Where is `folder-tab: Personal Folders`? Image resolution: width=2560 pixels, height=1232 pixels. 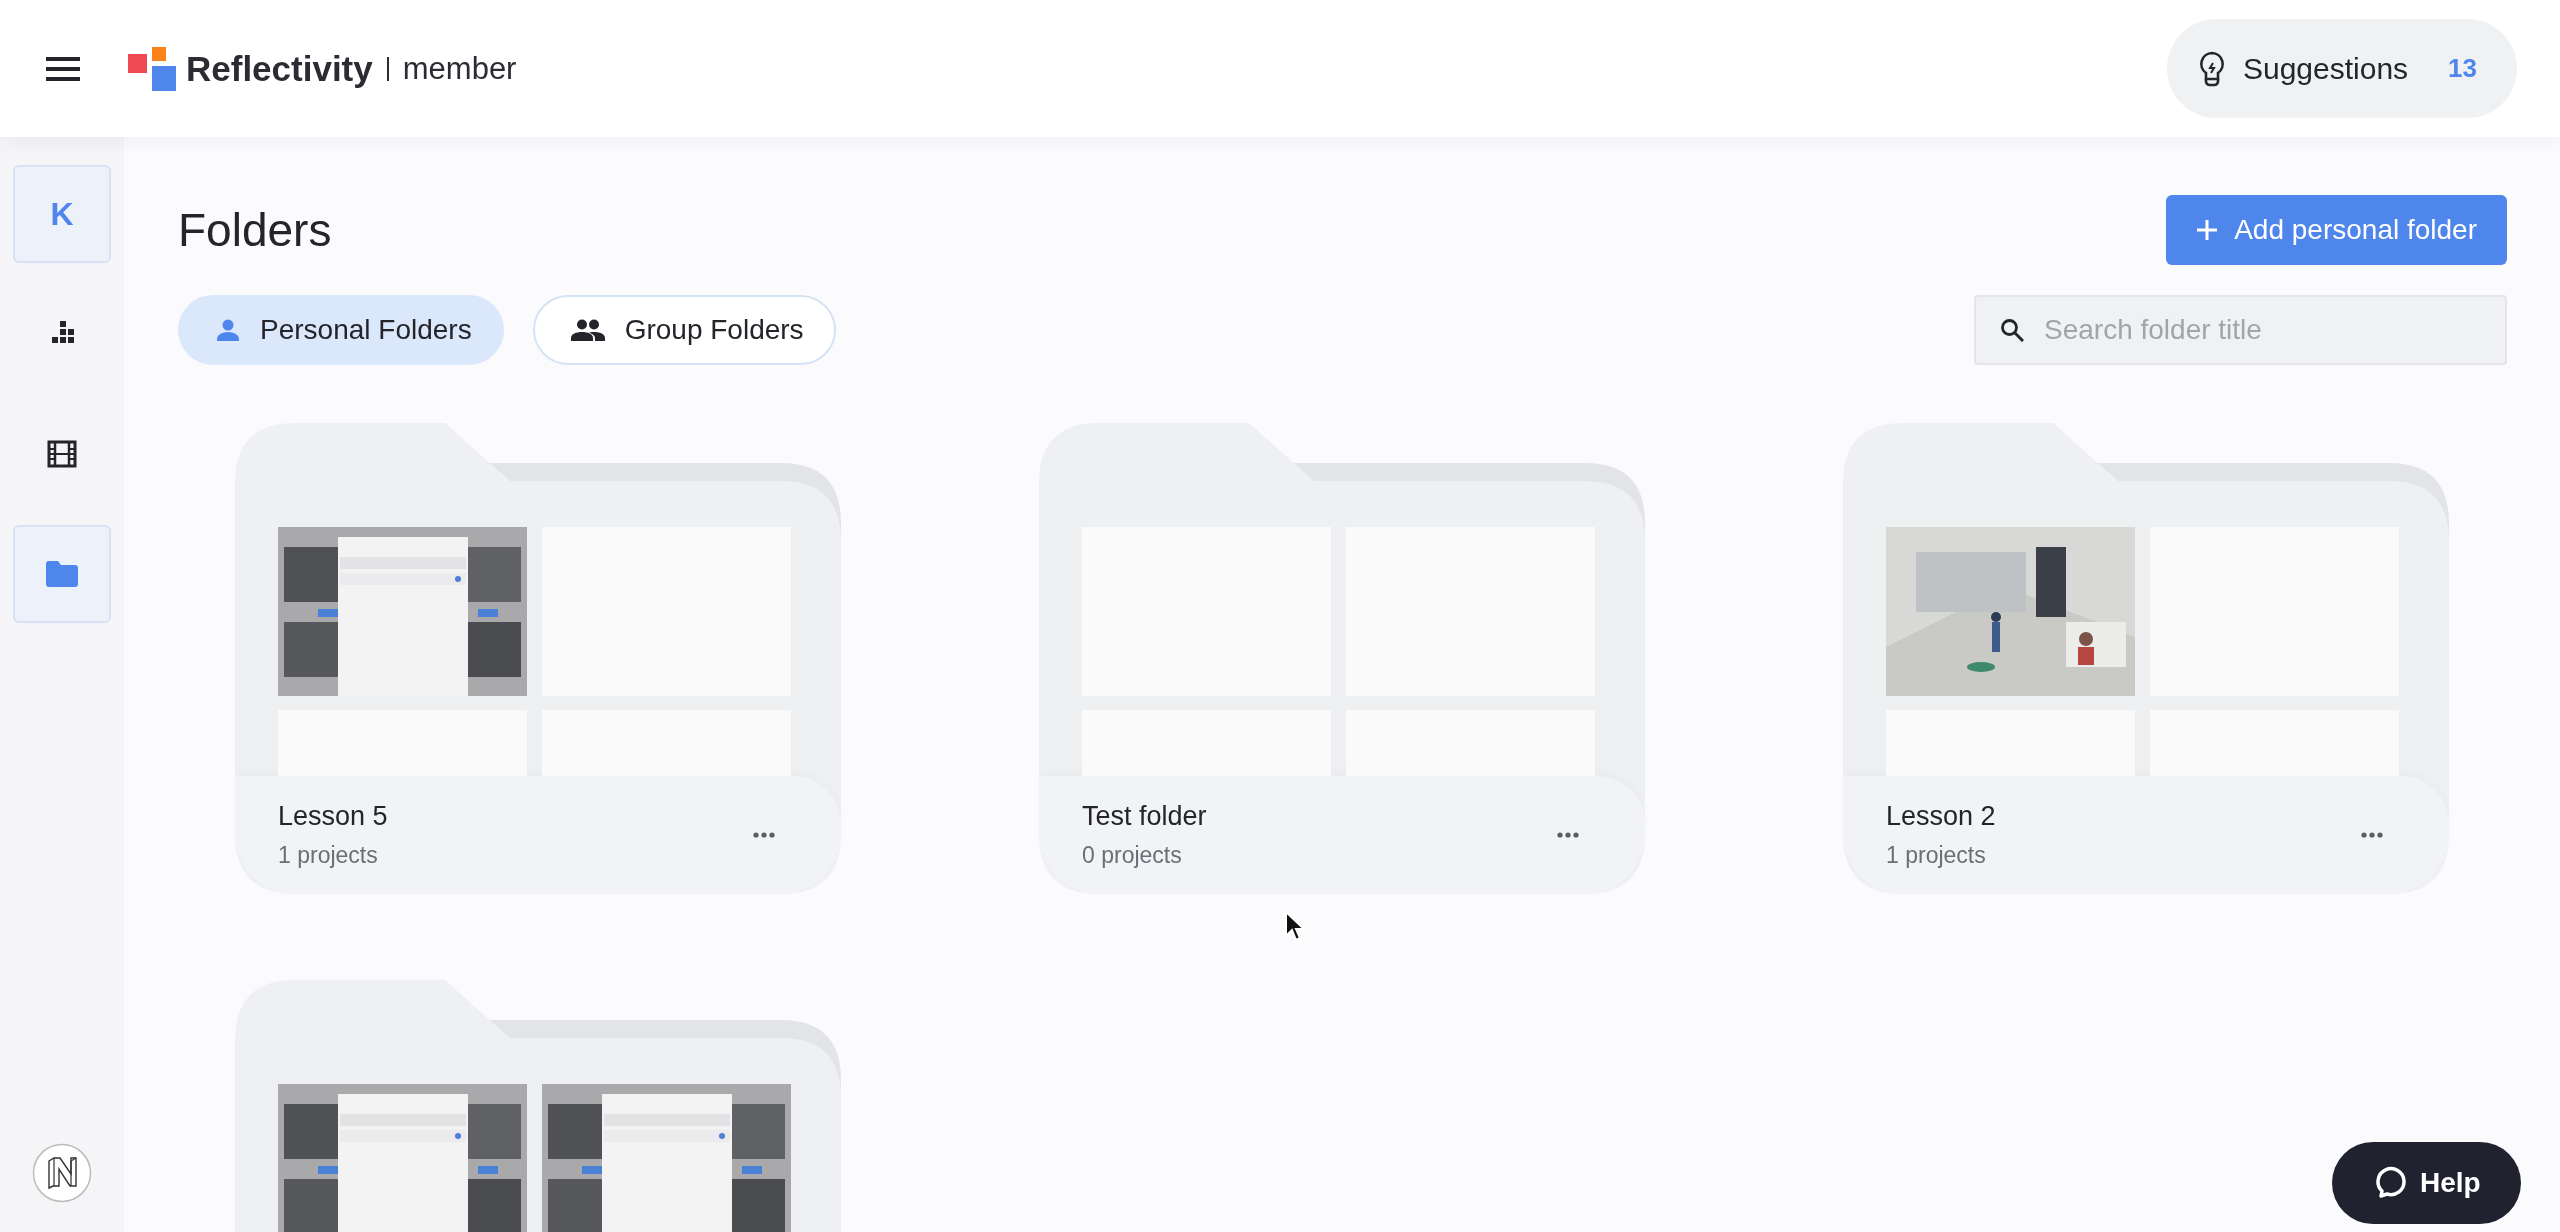
folder-tab: Personal Folders is located at coordinates (341, 330).